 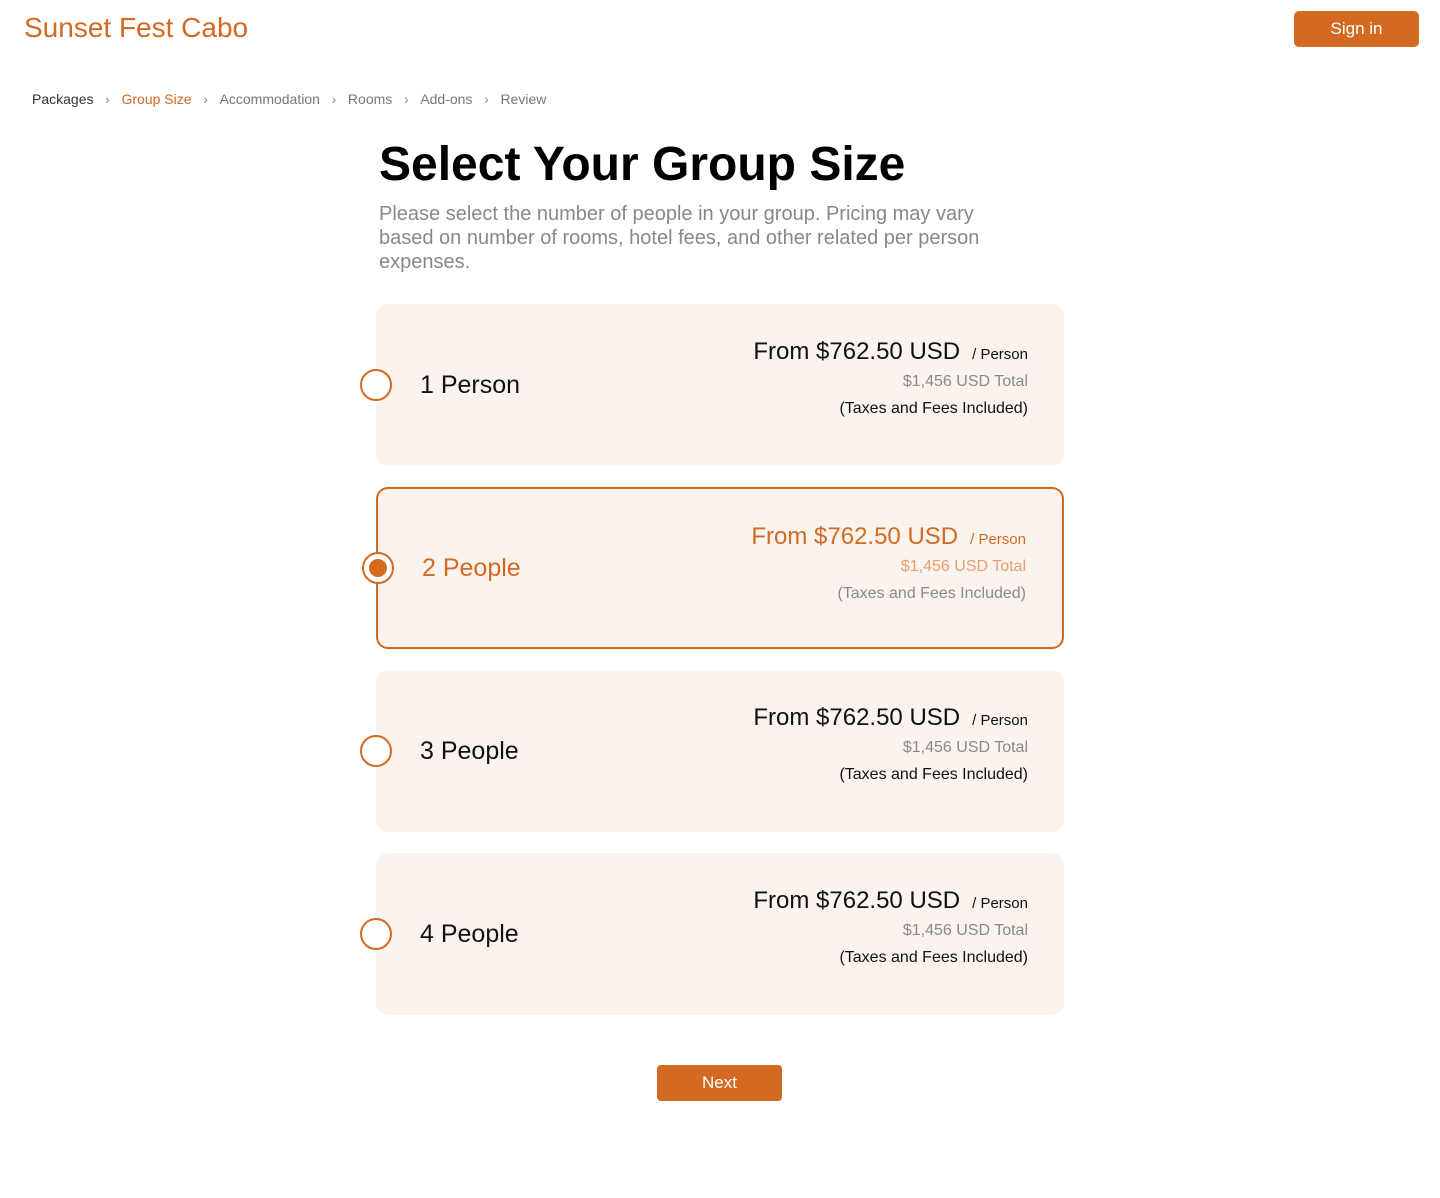 I want to click on radio-dot-icon, so click(x=378, y=568).